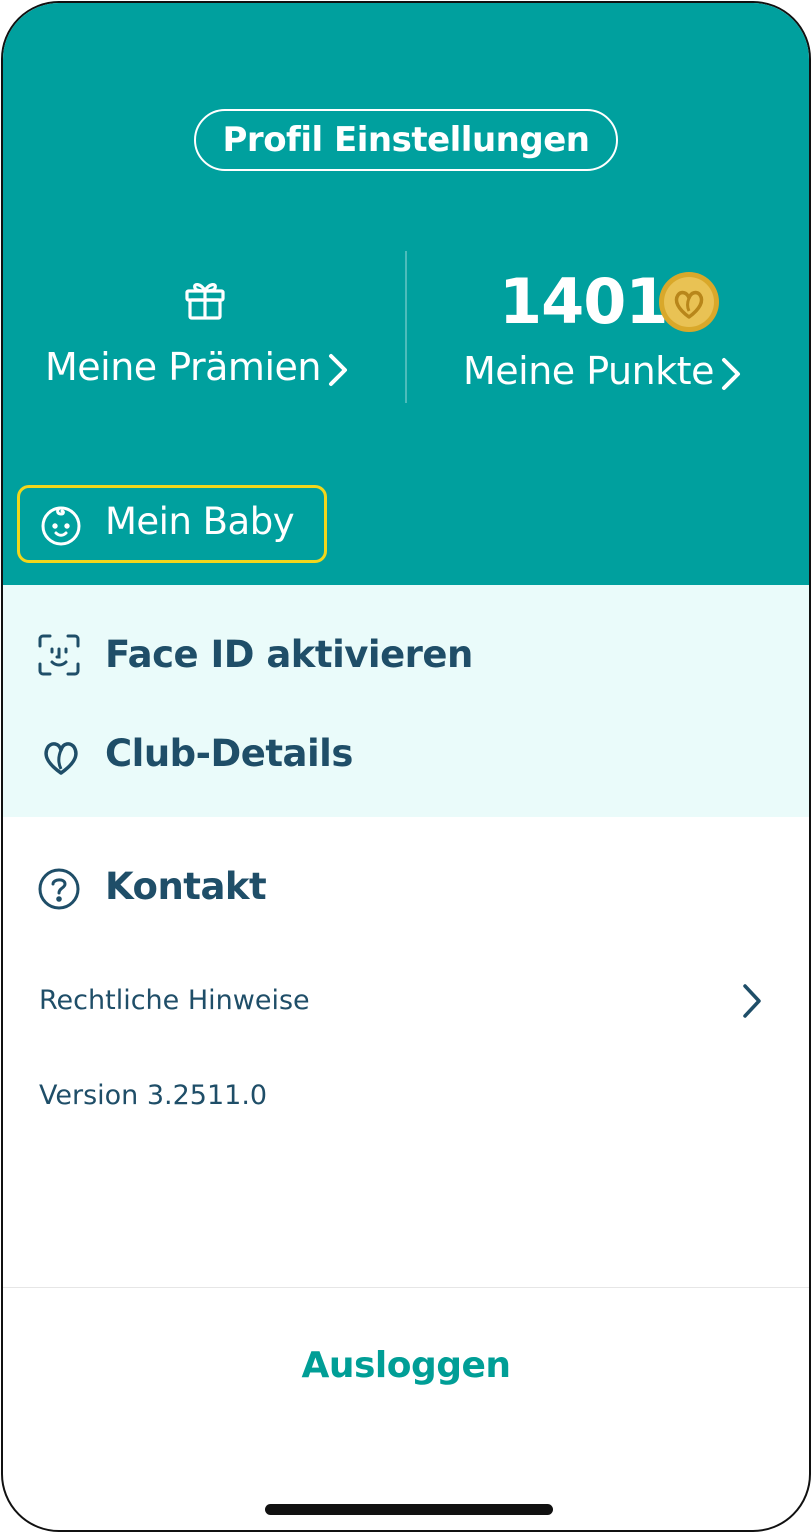  What do you see at coordinates (289, 654) in the screenshot?
I see `face-id-label: Face ID aktivieren` at bounding box center [289, 654].